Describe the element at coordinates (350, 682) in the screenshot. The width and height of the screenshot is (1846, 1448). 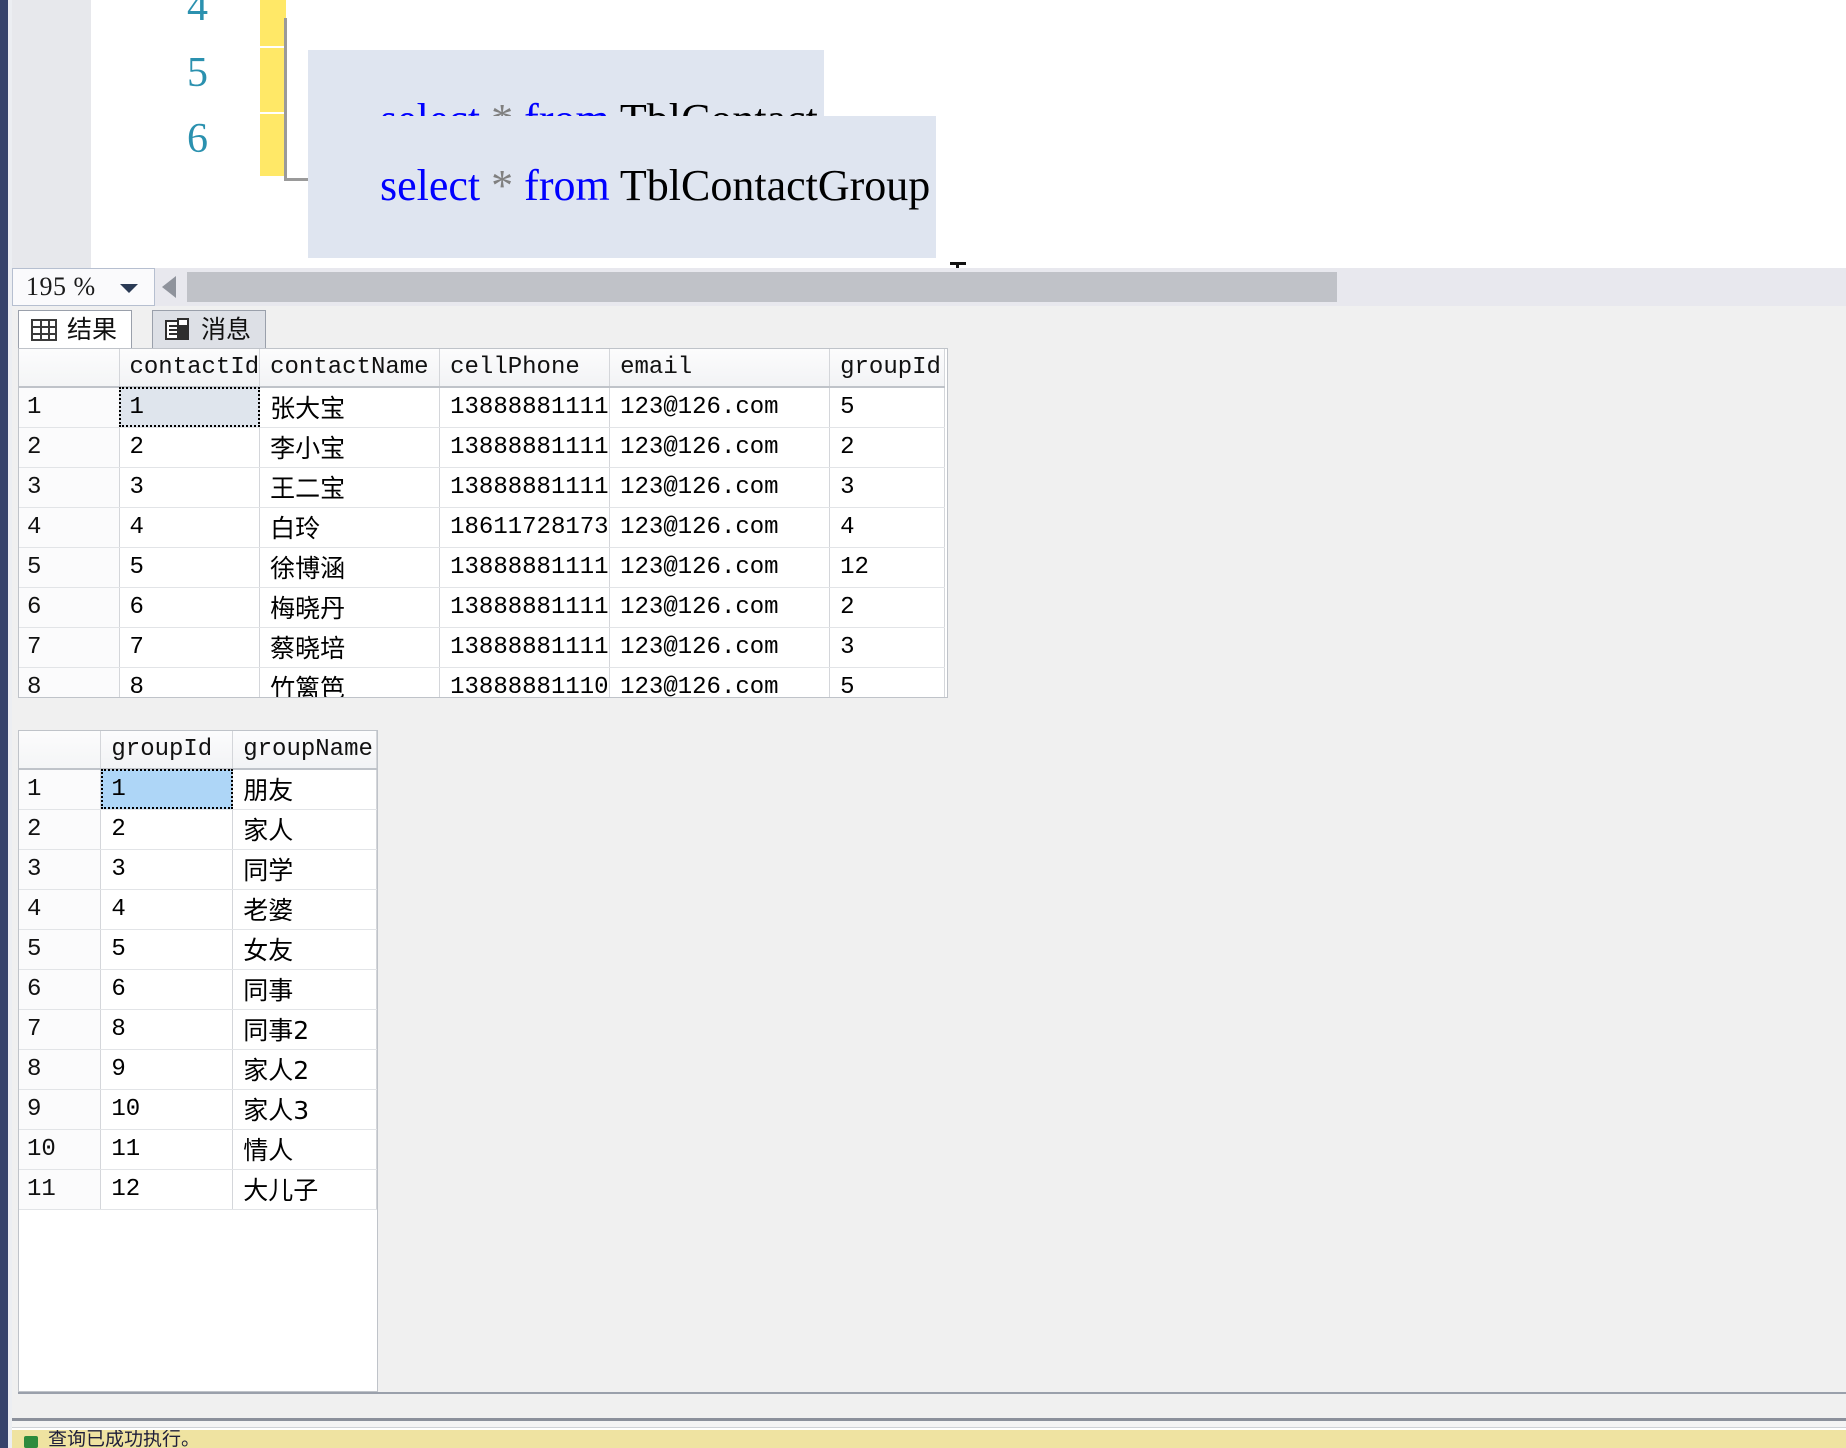
I see `cell-contactname: 竹篱笆` at that location.